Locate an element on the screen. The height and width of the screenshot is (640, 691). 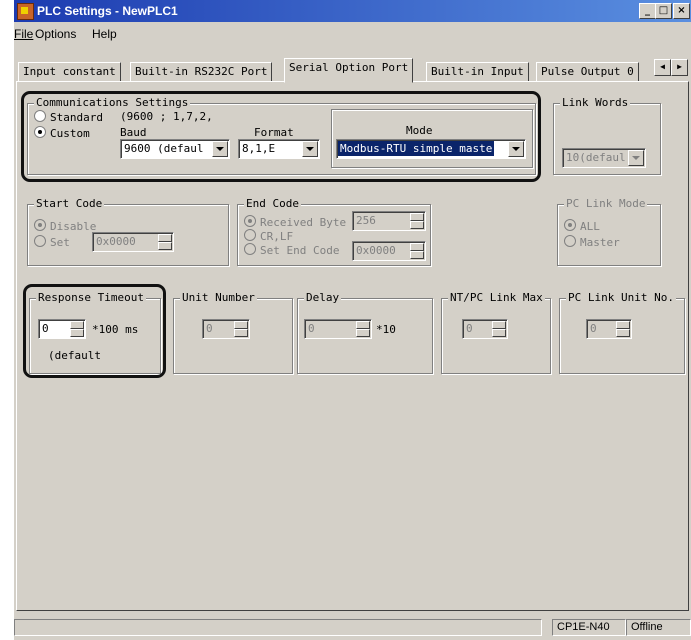
standard-settings-text: (9600 ; 1,7,2, is located at coordinates (166, 116).